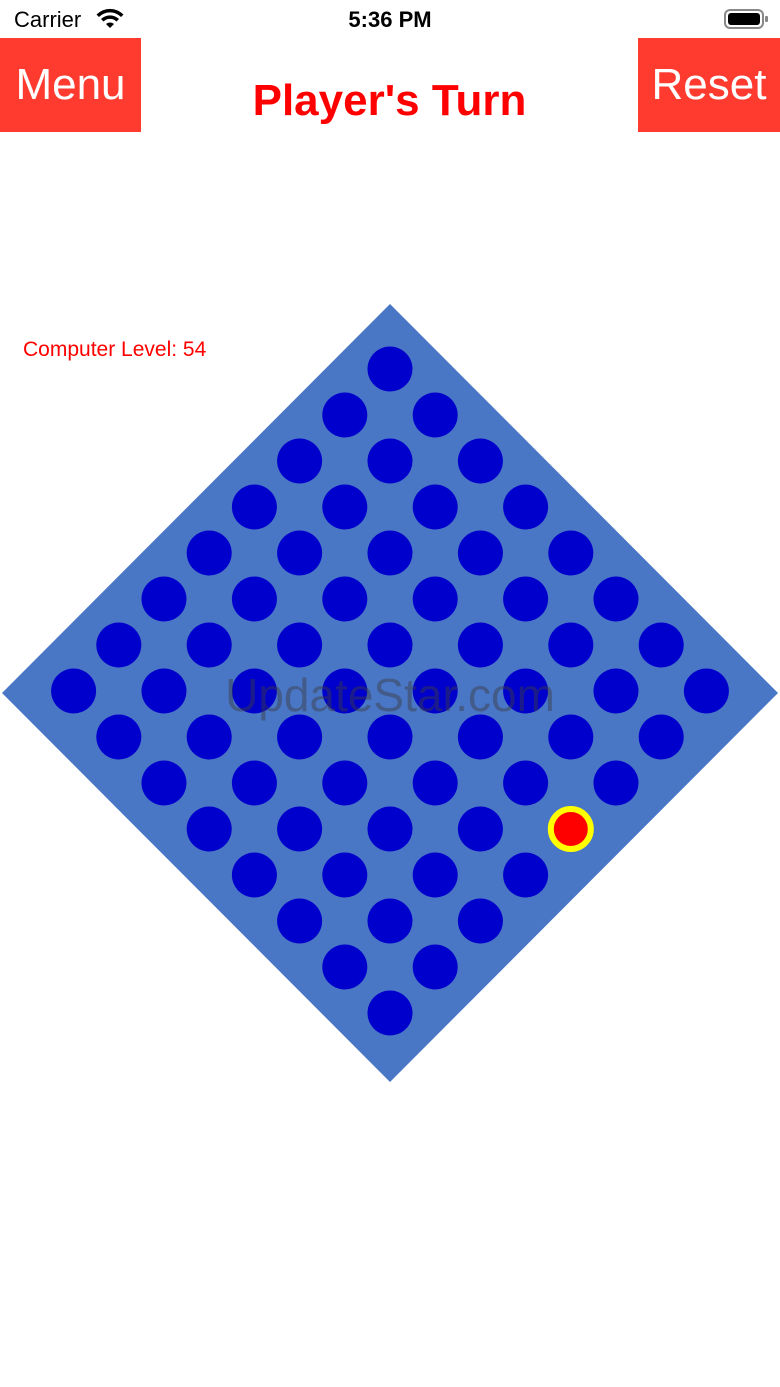 This screenshot has width=780, height=1387. What do you see at coordinates (389, 100) in the screenshot?
I see `turn-indicator: Player's Turn` at bounding box center [389, 100].